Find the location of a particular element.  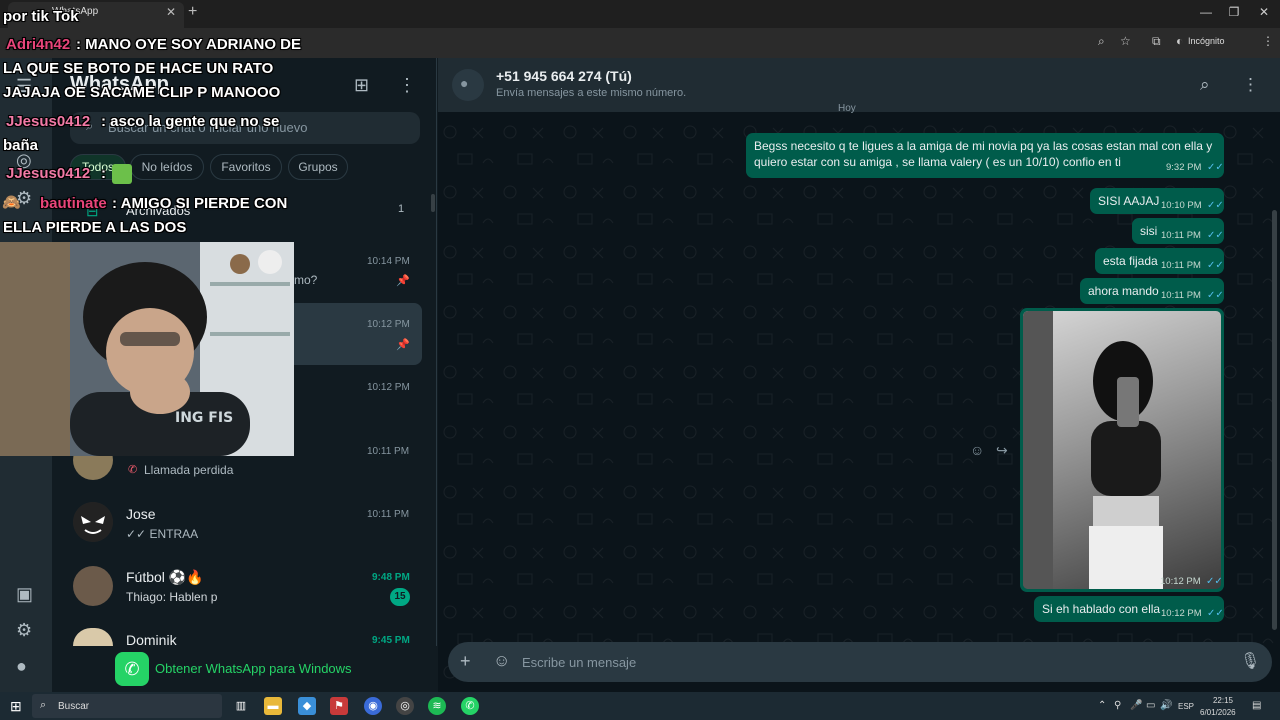

chat-time: 9:48 PM is located at coordinates (391, 577).